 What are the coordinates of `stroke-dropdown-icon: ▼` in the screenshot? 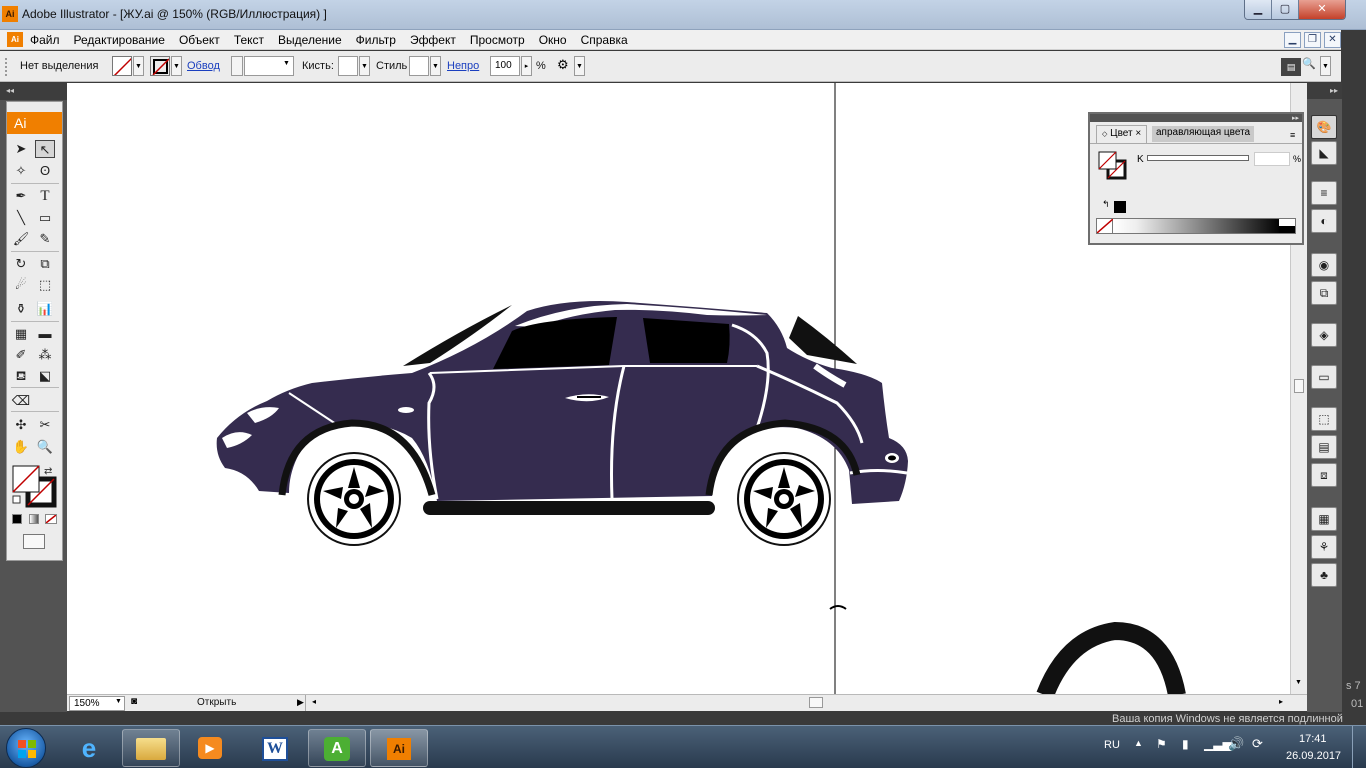 It's located at (176, 66).